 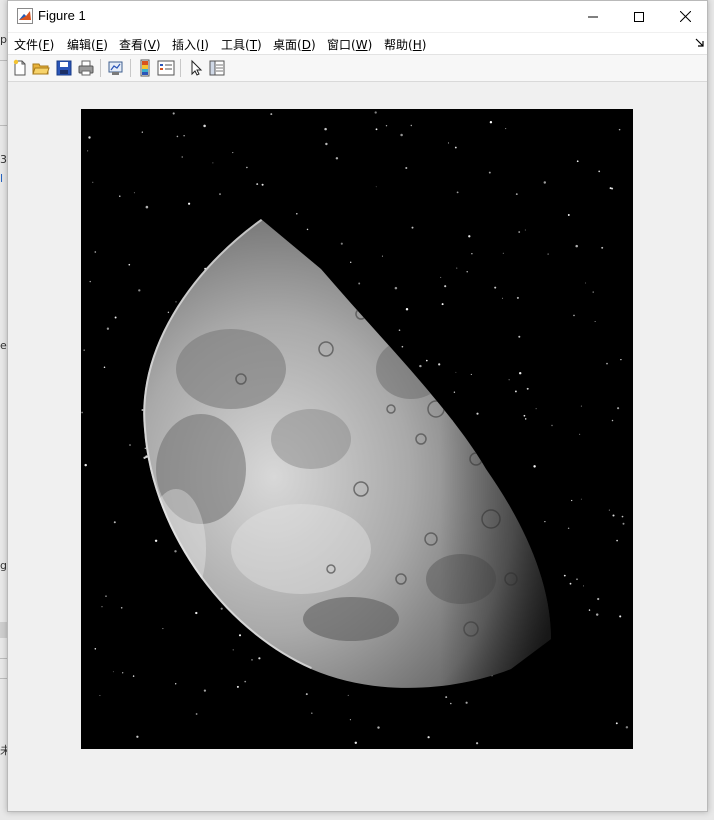 What do you see at coordinates (34, 44) in the screenshot?
I see `menu-file: 文件(F)` at bounding box center [34, 44].